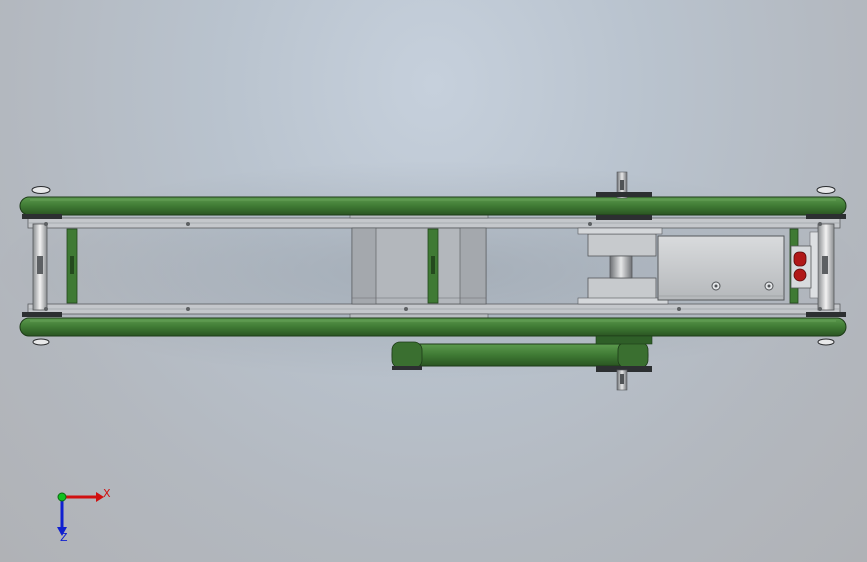 The width and height of the screenshot is (867, 562). I want to click on y-axis-dot, so click(62, 497).